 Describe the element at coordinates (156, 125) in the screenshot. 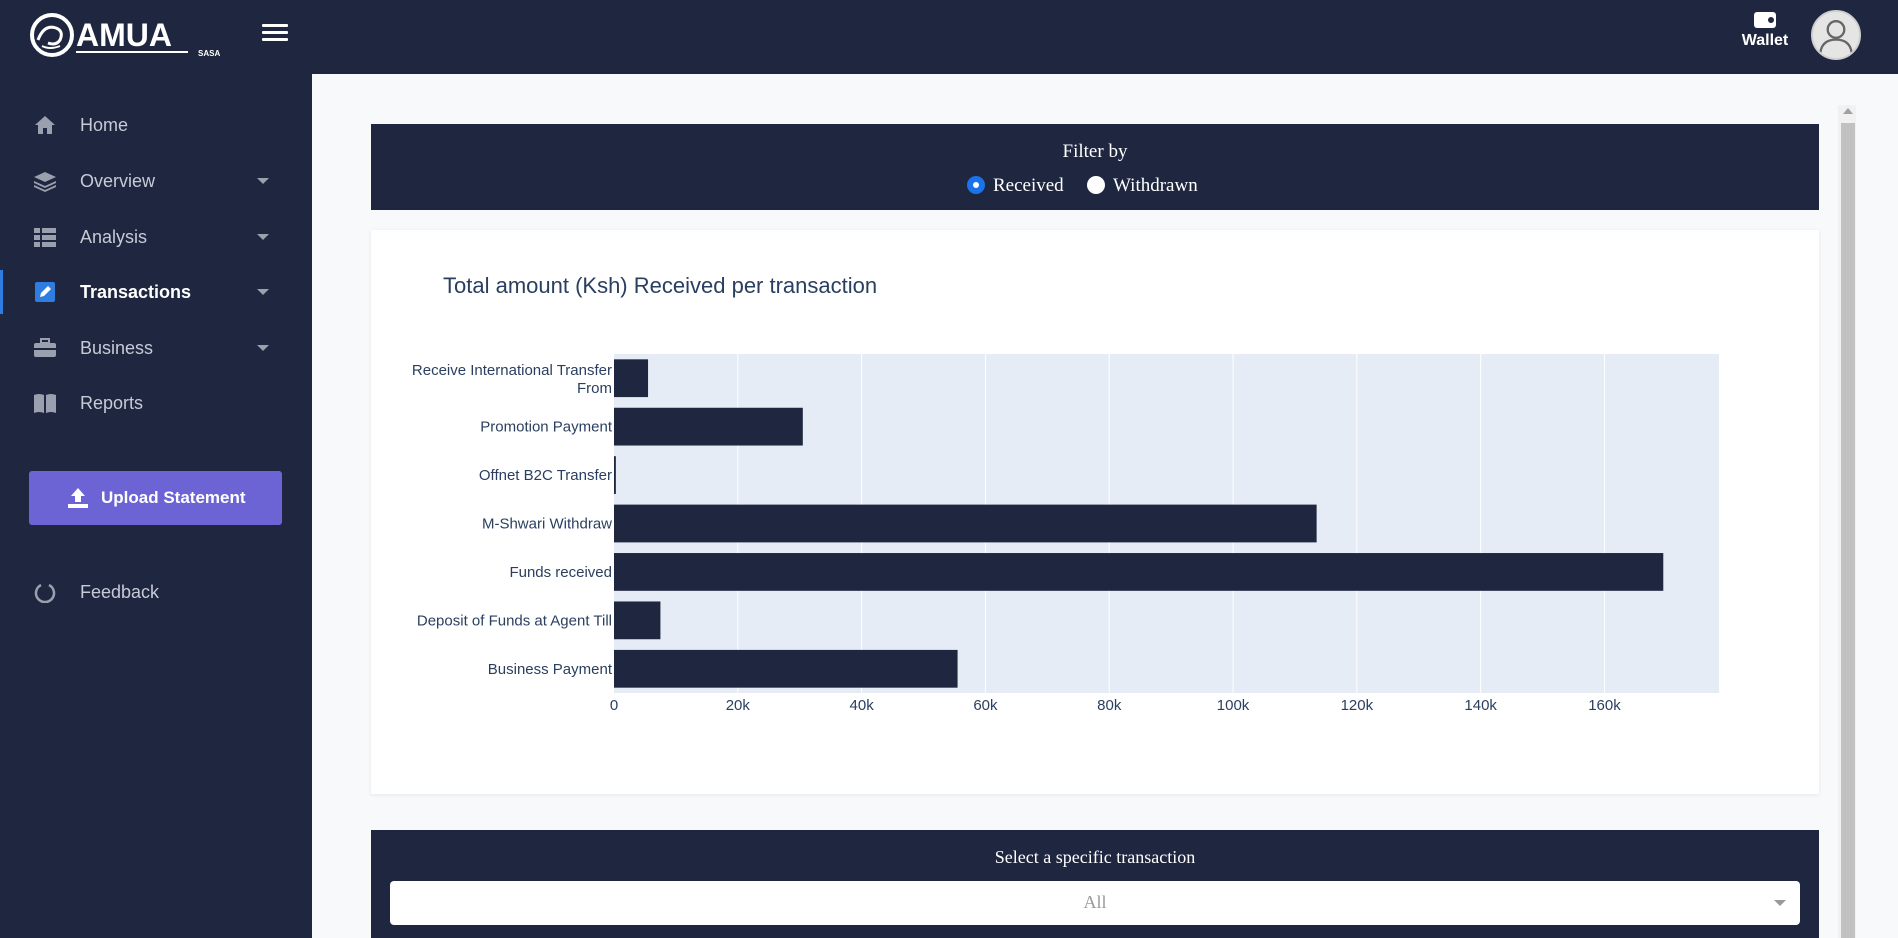

I see `sidebar-item-home: Home` at that location.